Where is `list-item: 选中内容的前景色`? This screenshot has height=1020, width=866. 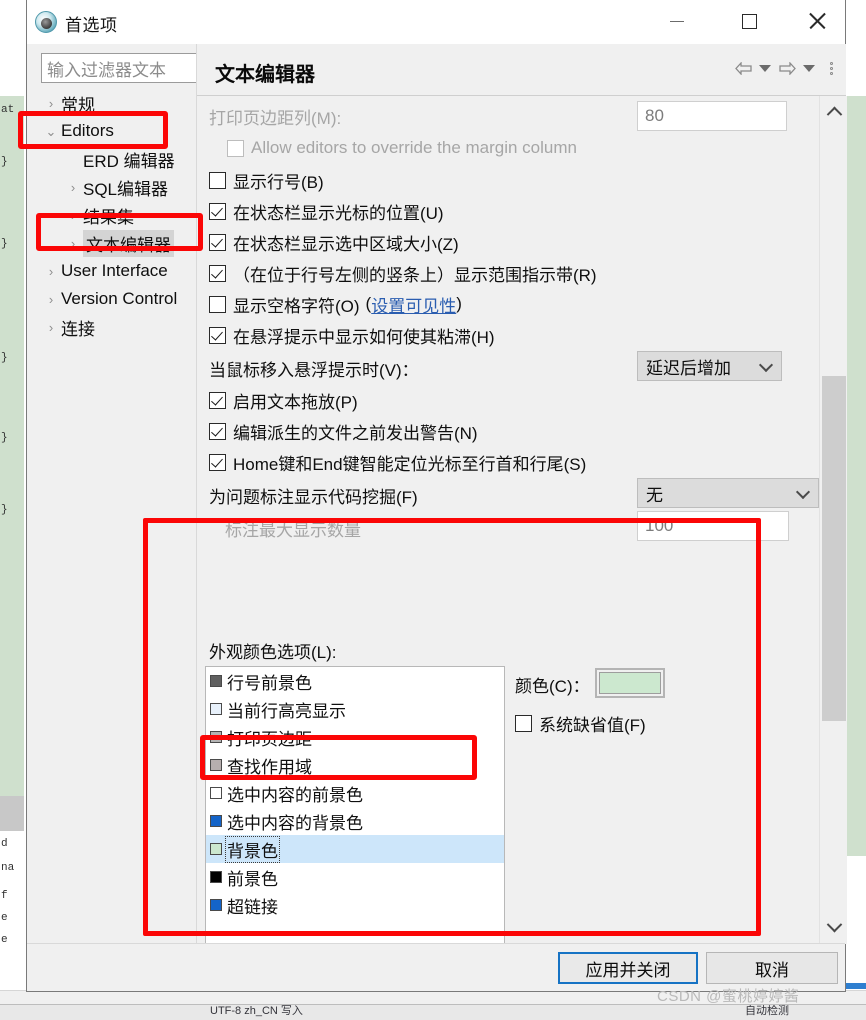
list-item: 选中内容的前景色 is located at coordinates (355, 793).